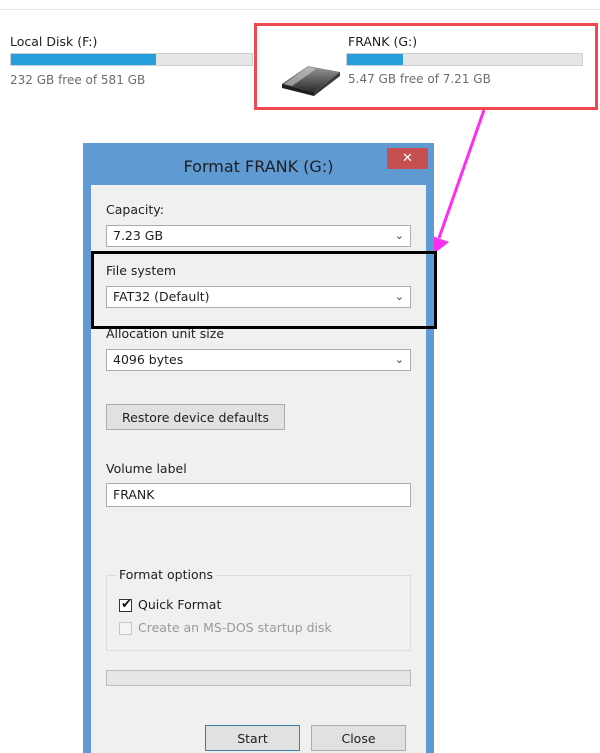  I want to click on capacity-value: 7.23 GB, so click(138, 235).